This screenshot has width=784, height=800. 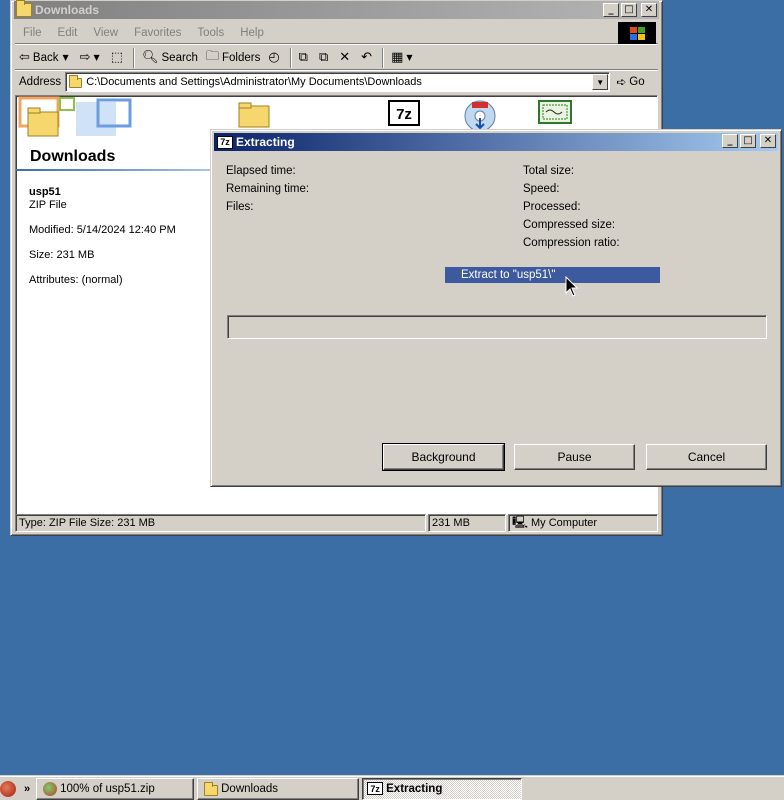 I want to click on remaining-time-label: Remaining time:, so click(x=268, y=189).